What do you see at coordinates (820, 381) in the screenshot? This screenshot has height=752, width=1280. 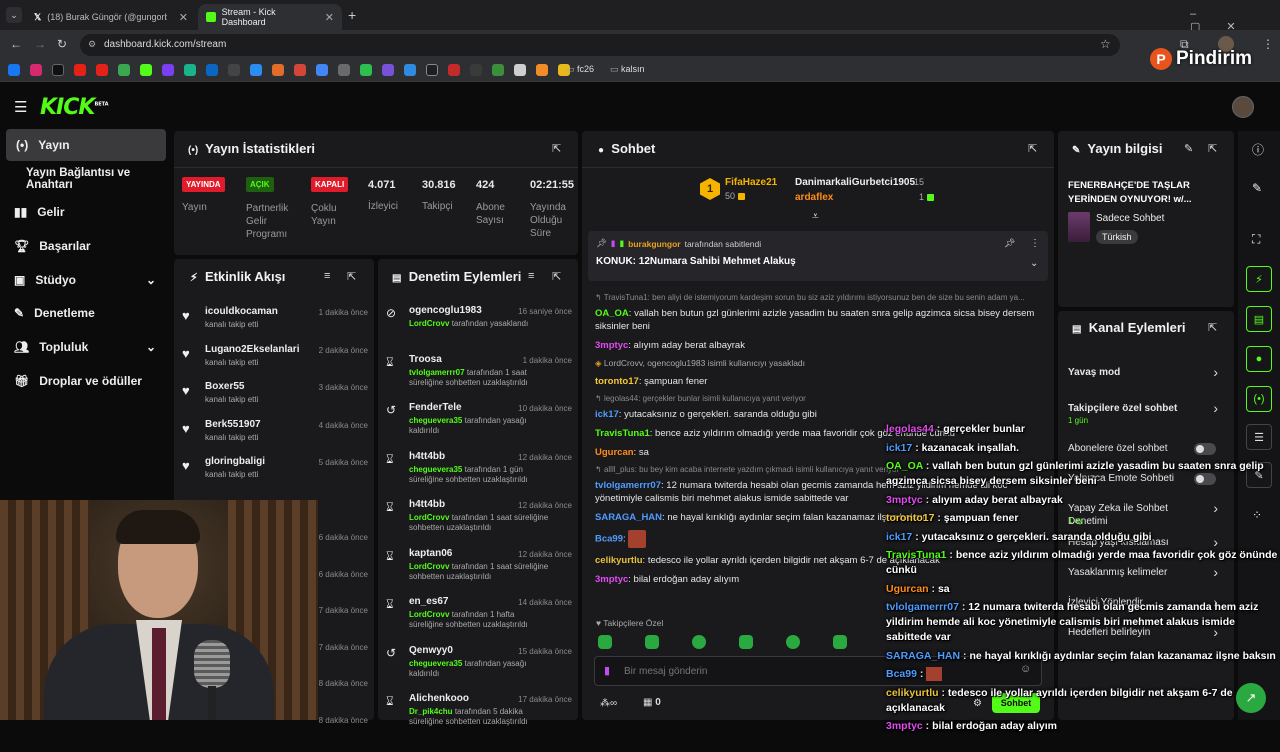 I see `chat-message: toronto17: şampuan fener` at bounding box center [820, 381].